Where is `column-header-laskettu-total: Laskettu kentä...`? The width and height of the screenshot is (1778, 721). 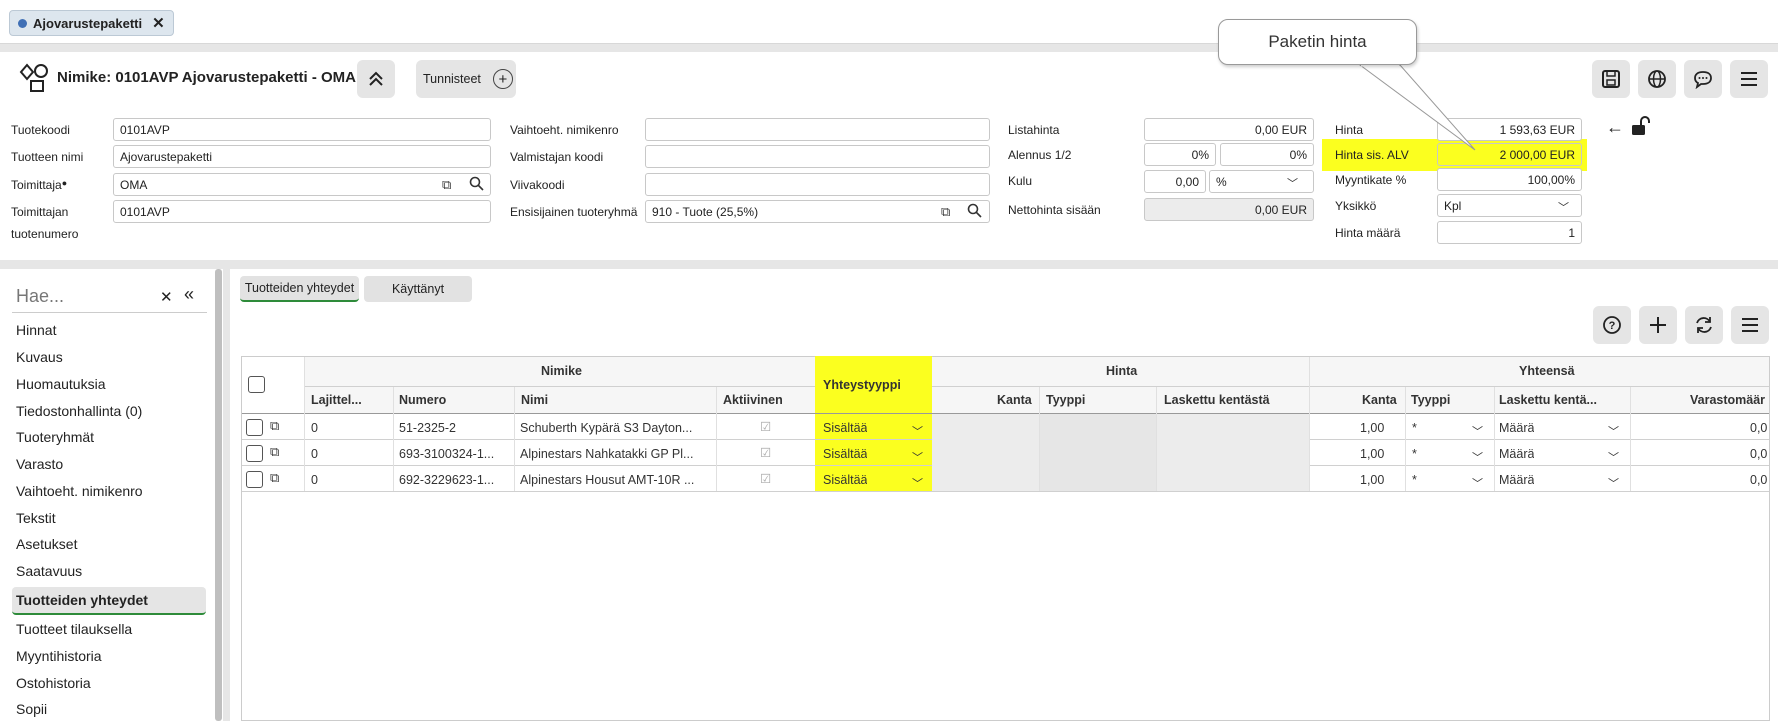
column-header-laskettu-total: Laskettu kentä... is located at coordinates (1548, 400).